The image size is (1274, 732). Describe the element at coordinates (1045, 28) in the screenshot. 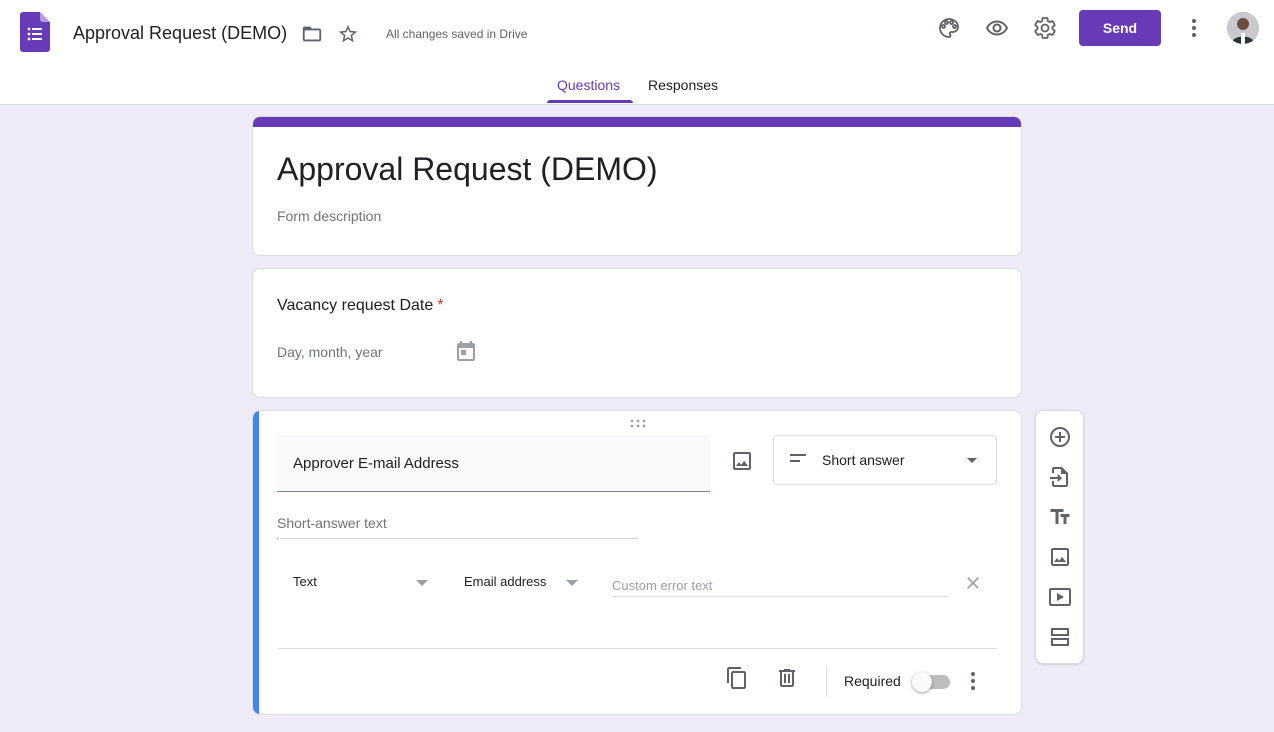

I see `settings-gear-icon` at that location.